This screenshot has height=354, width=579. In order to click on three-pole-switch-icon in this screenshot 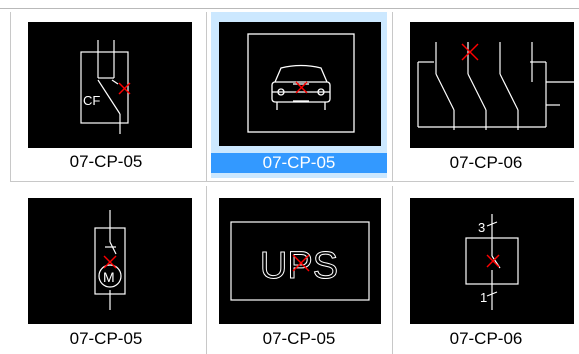, I will do `click(492, 85)`.